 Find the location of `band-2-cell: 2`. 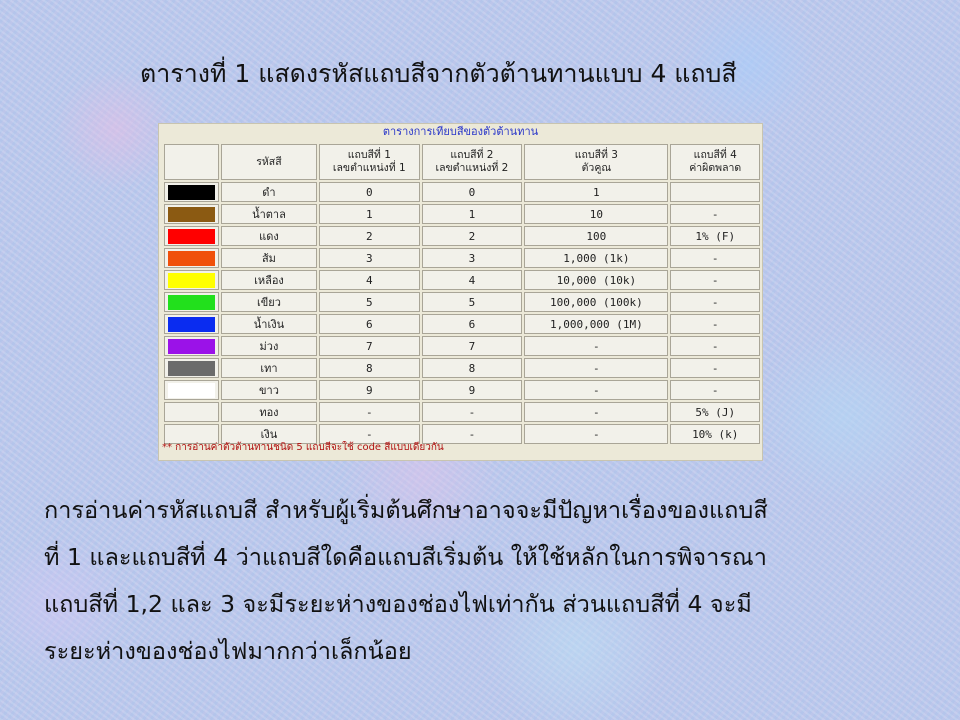

band-2-cell: 2 is located at coordinates (472, 236).